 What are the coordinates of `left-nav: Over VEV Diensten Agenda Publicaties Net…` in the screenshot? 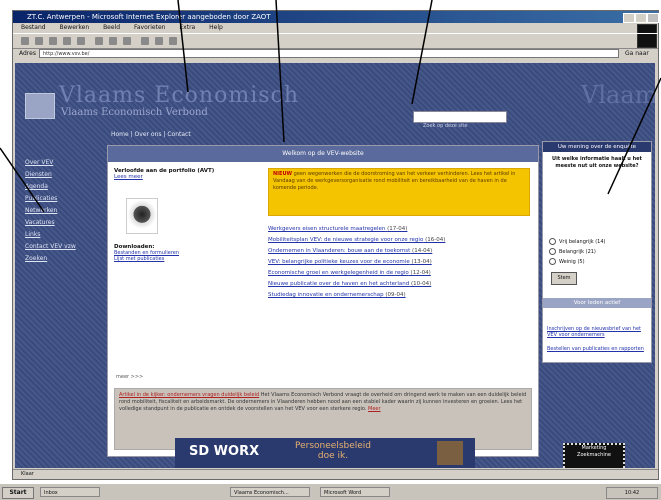 It's located at (63, 213).